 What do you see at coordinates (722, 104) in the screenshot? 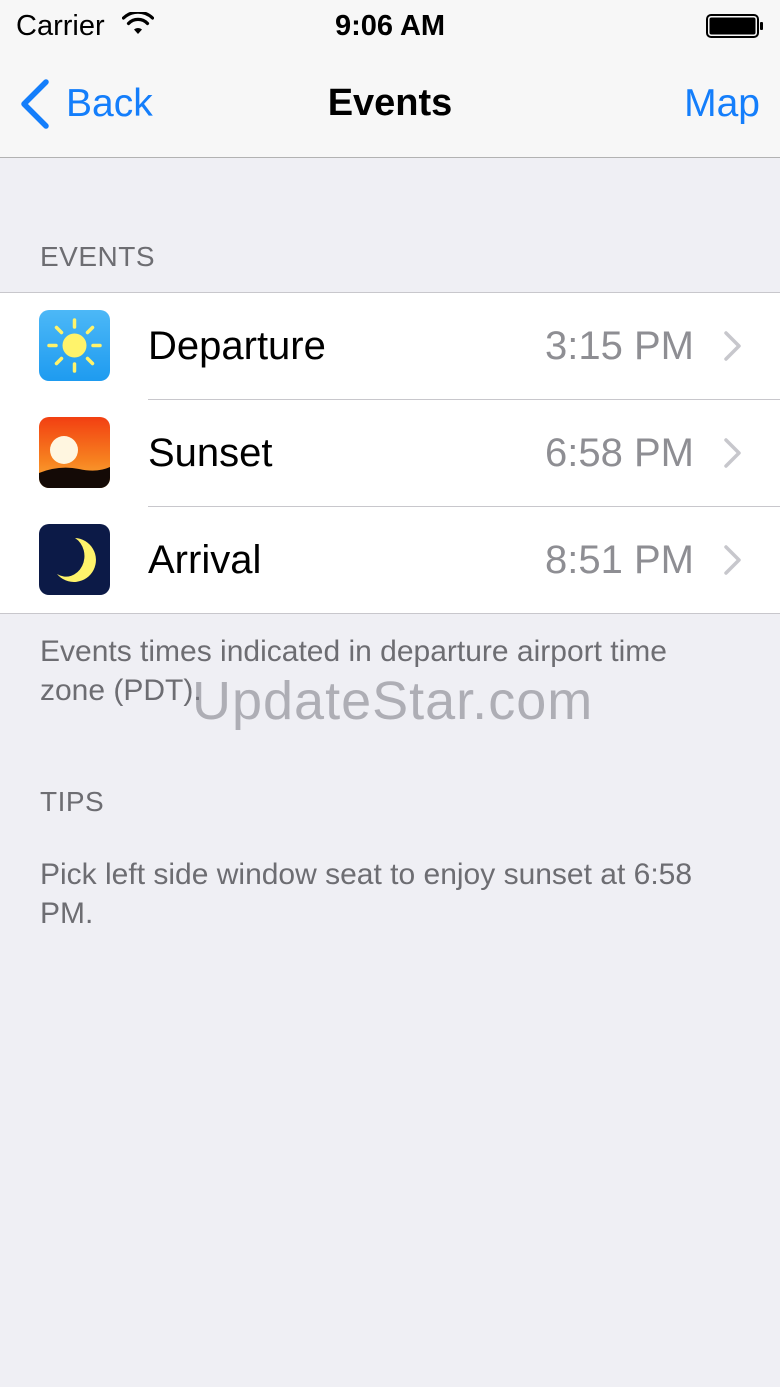
I see `map-button: Map` at bounding box center [722, 104].